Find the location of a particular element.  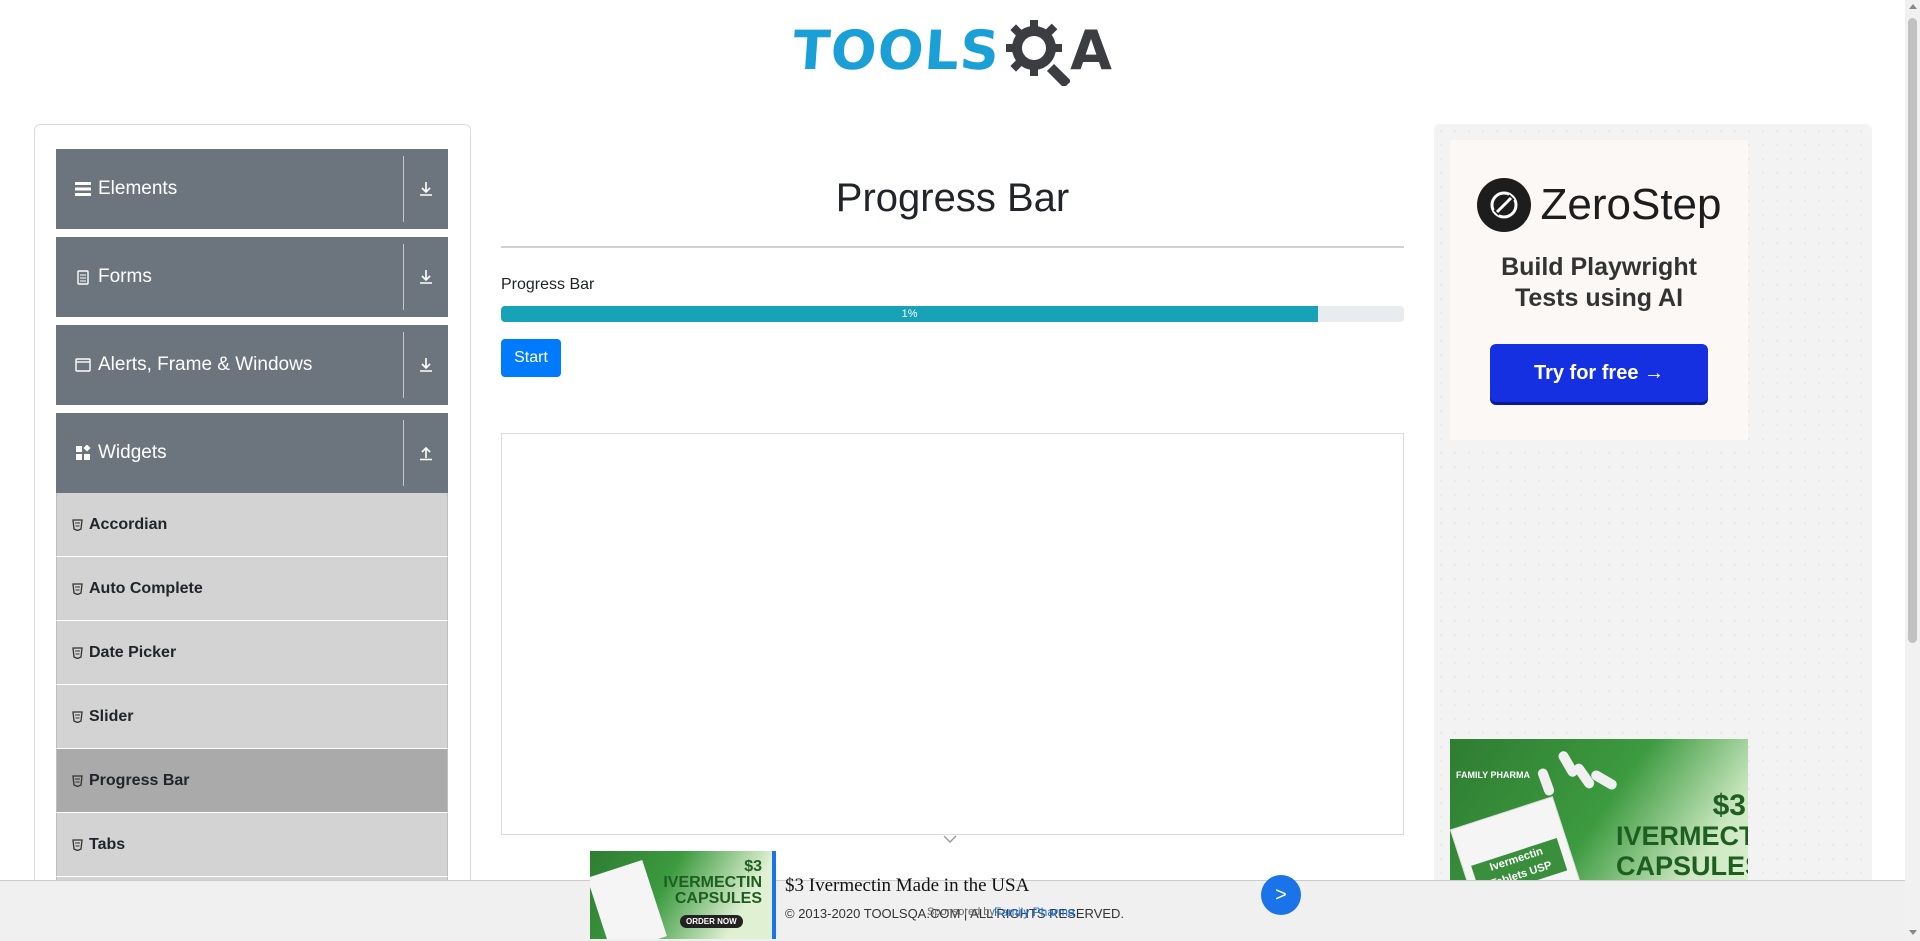

progress-bar-text: 1% is located at coordinates (909, 314).